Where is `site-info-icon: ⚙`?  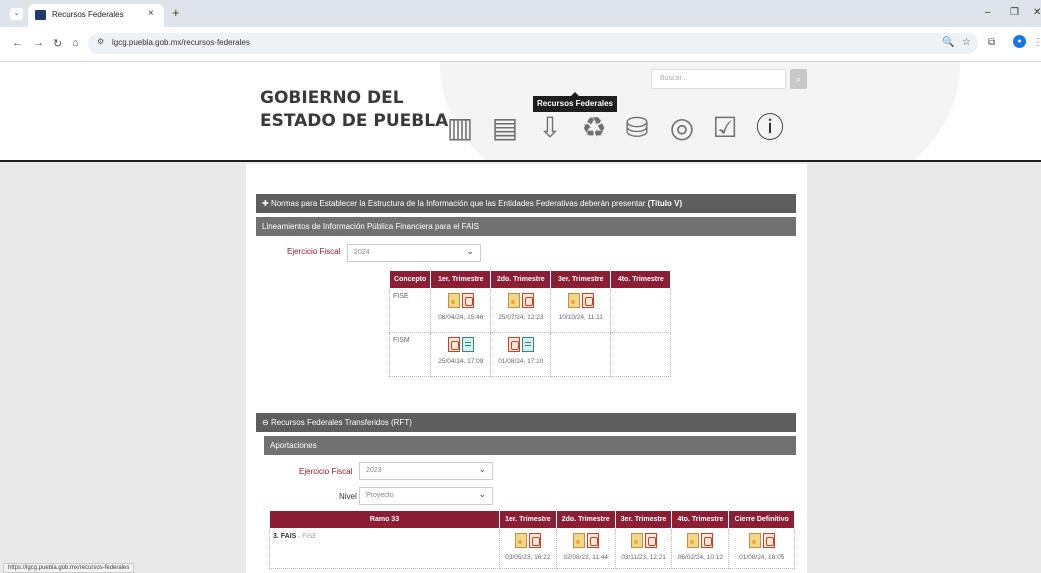
site-info-icon: ⚙ is located at coordinates (100, 41).